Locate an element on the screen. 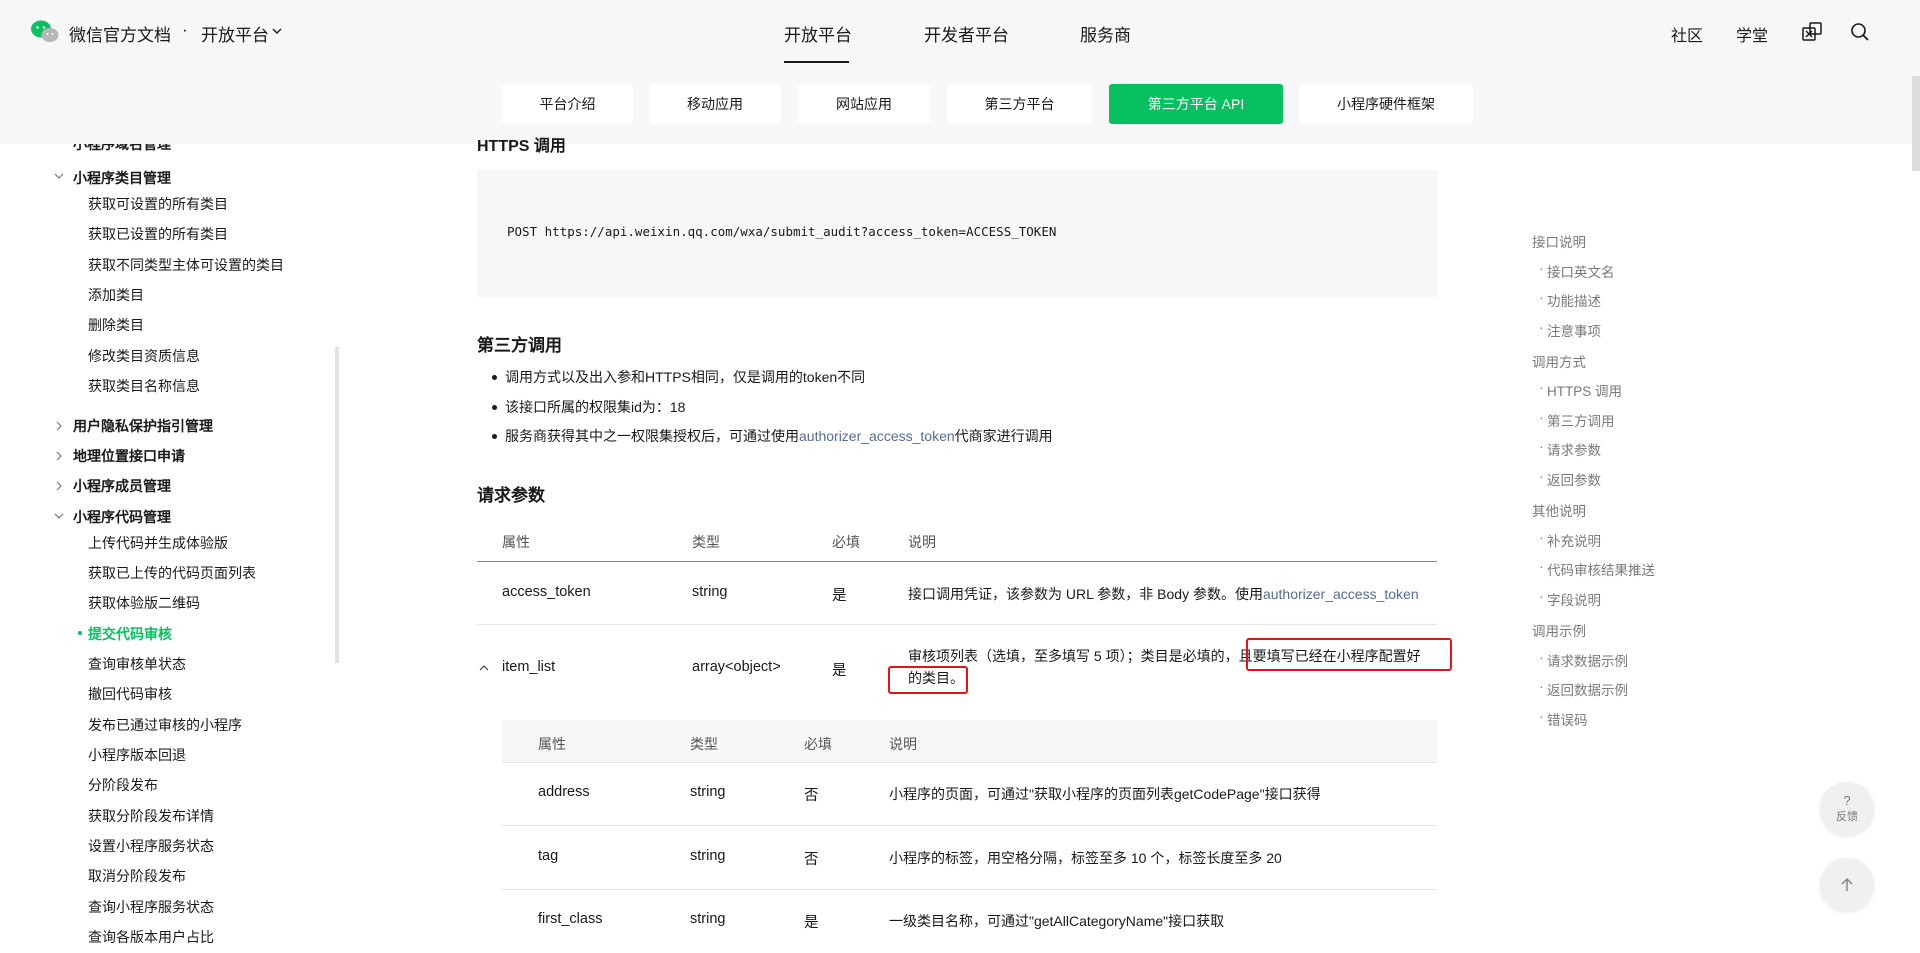 The height and width of the screenshot is (953, 1920). arrow-up-icon is located at coordinates (1847, 884).